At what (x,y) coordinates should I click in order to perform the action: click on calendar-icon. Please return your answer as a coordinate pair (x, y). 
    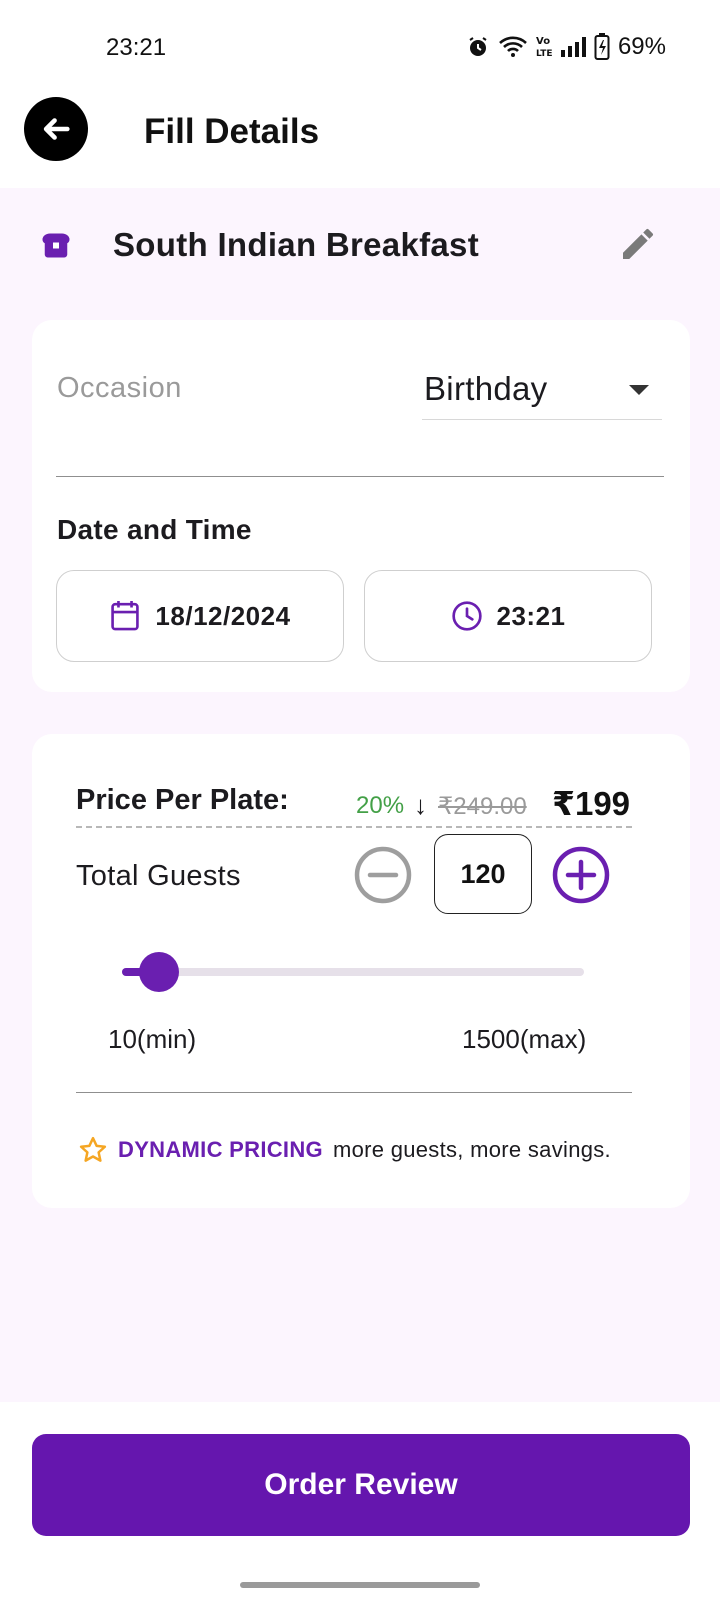
    Looking at the image, I should click on (125, 615).